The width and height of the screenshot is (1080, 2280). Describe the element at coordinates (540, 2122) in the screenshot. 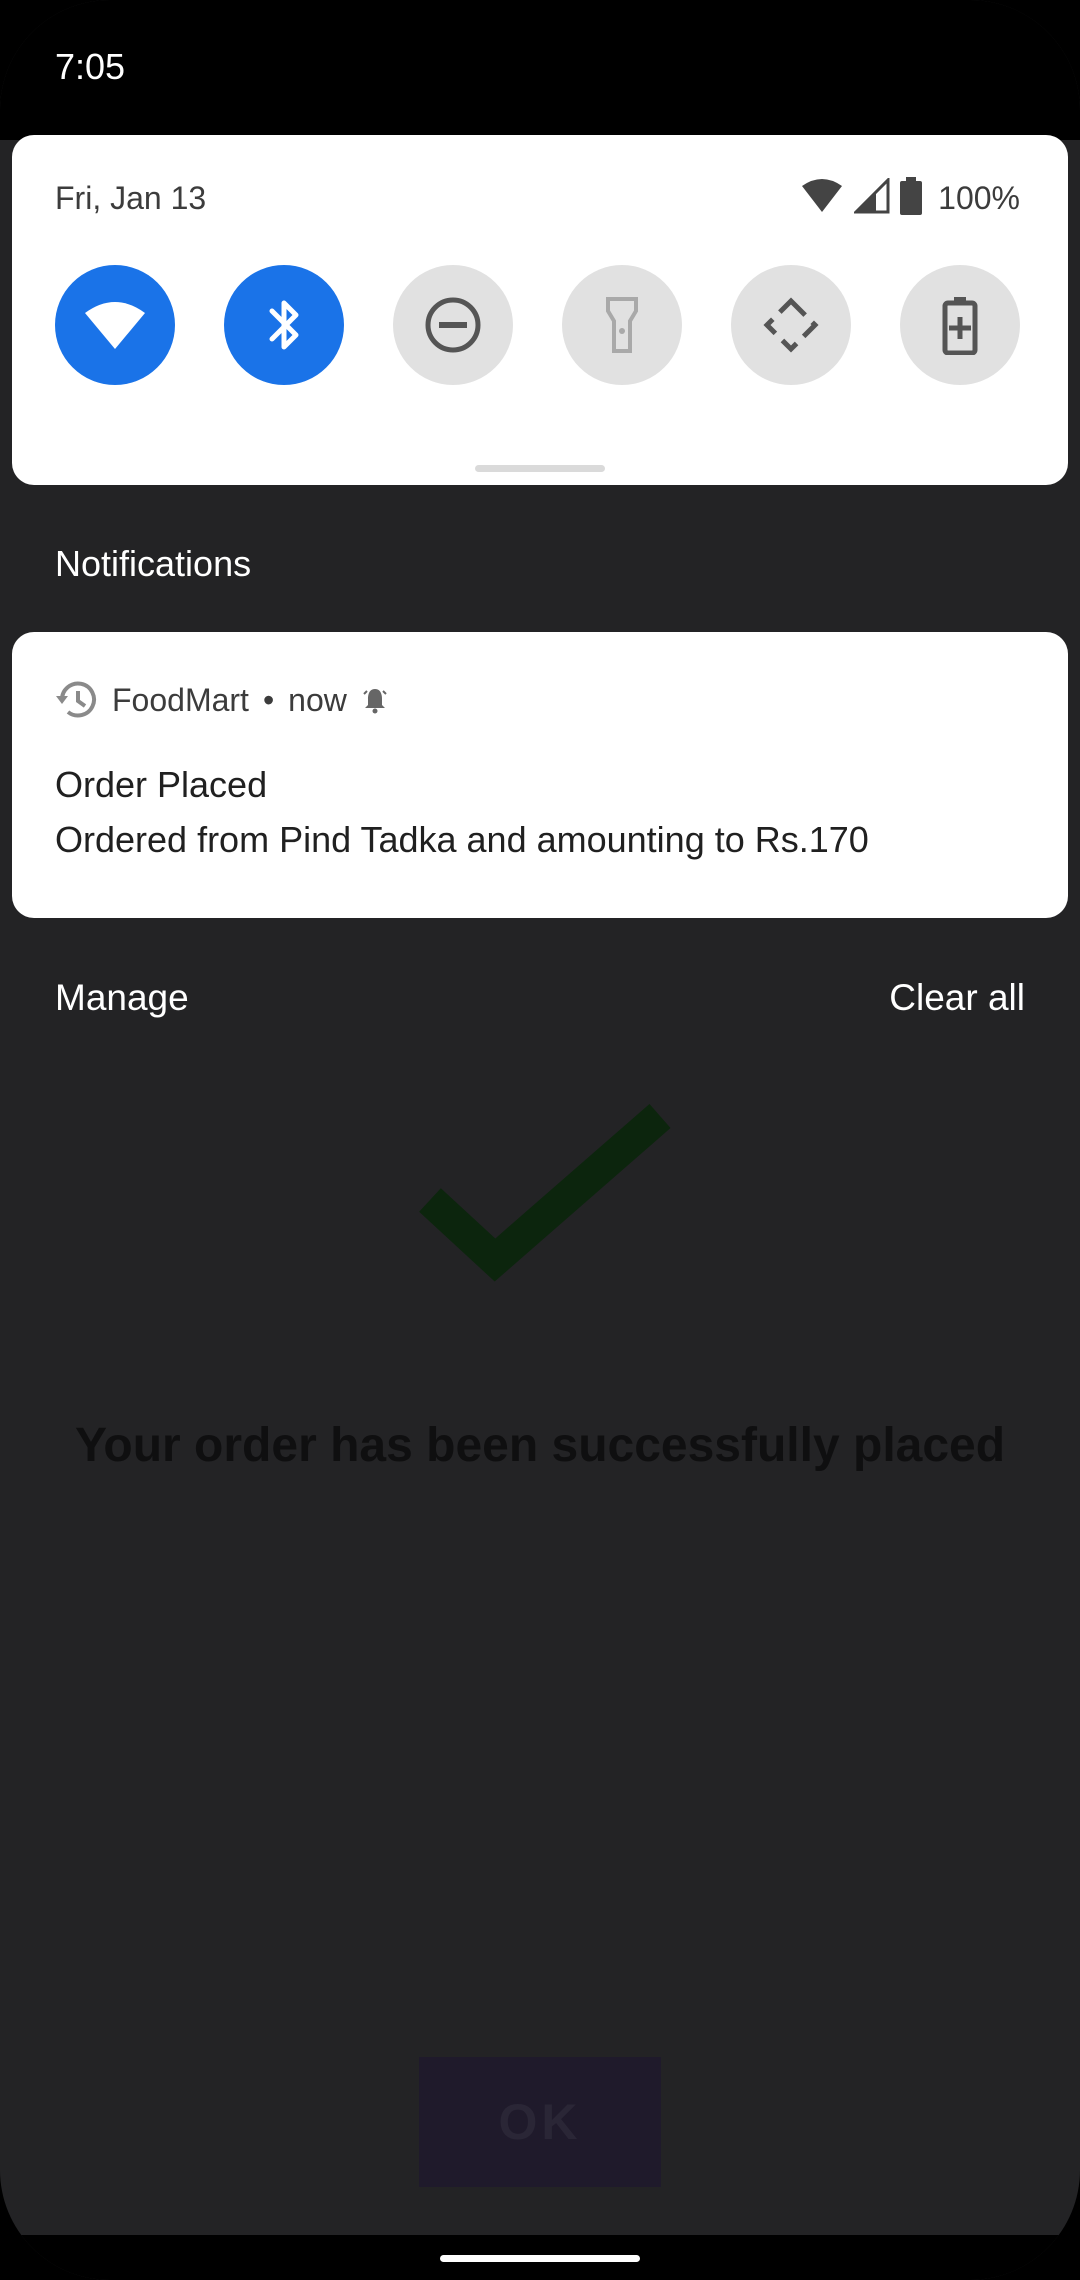

I see `ok-button: OK` at that location.